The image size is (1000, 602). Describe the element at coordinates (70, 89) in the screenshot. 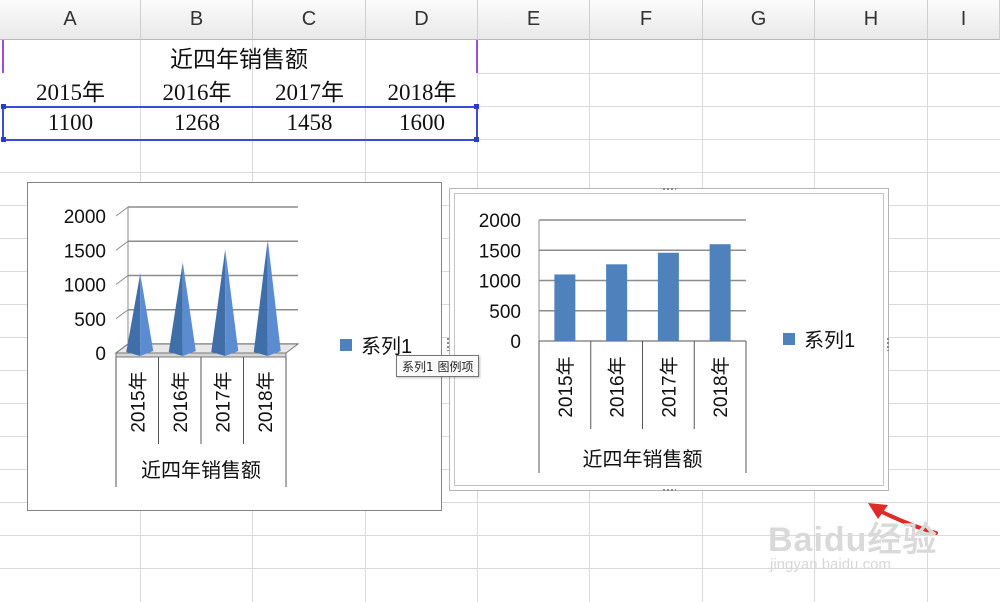

I see `cell-year-2015: 2015年` at that location.